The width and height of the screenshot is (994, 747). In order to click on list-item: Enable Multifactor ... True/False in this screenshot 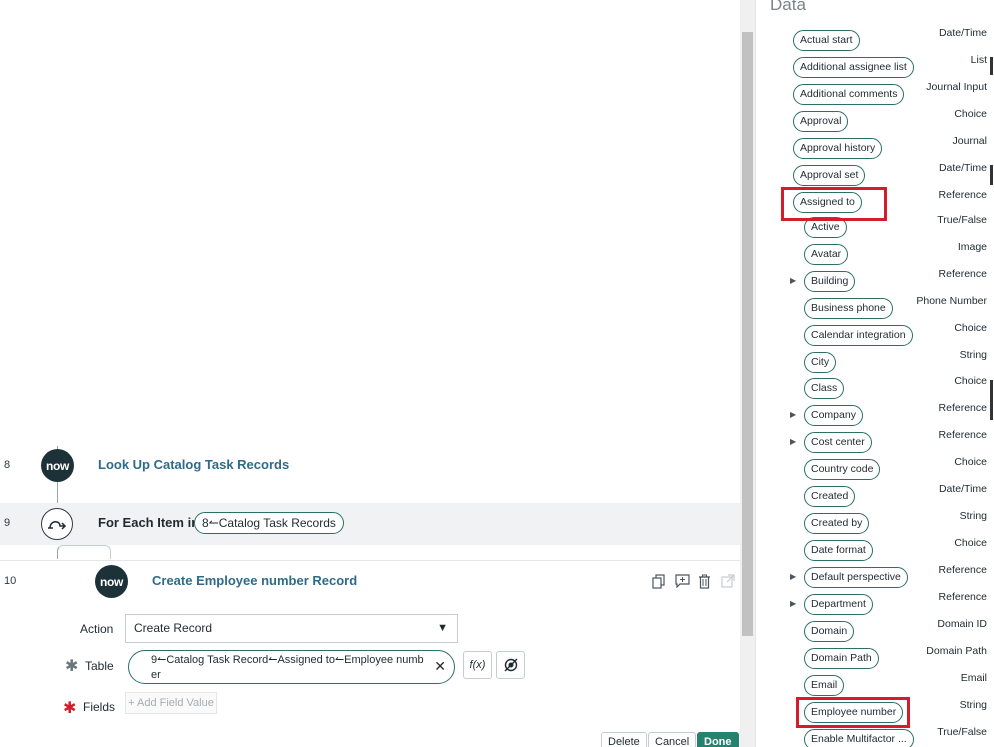, I will do `click(497, 736)`.